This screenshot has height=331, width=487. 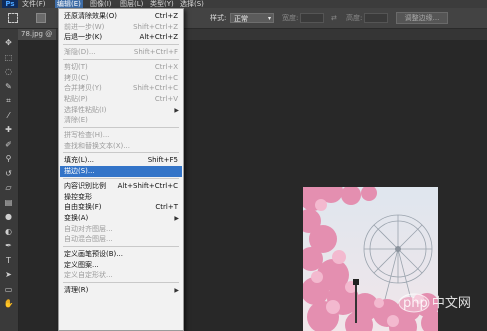 I want to click on shape-icon: ▭, so click(x=8, y=289).